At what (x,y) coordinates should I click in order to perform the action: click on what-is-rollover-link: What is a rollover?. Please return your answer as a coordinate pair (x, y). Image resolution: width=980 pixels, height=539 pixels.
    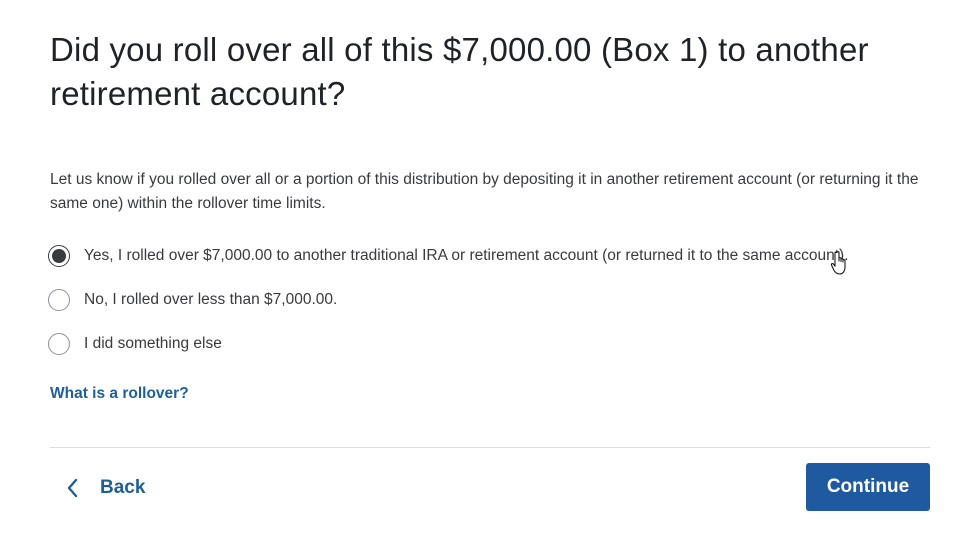
    Looking at the image, I should click on (119, 394).